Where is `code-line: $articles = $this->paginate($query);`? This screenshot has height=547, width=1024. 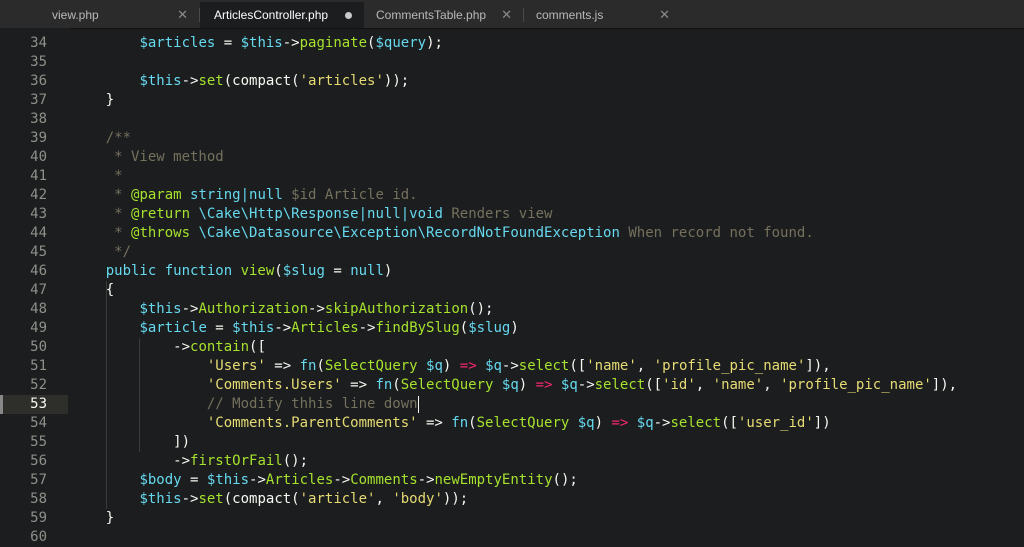
code-line: $articles = $this->paginate($query); is located at coordinates (257, 43).